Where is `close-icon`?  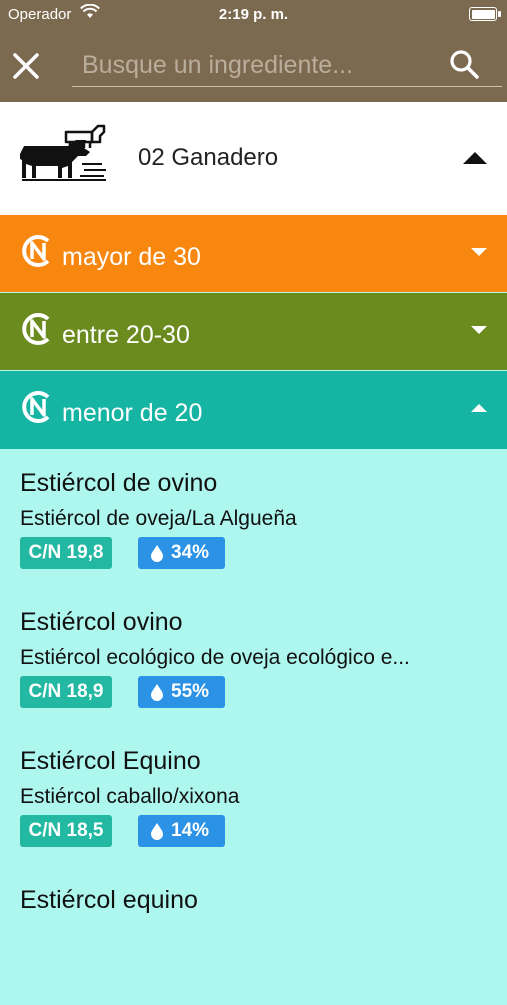 close-icon is located at coordinates (26, 66).